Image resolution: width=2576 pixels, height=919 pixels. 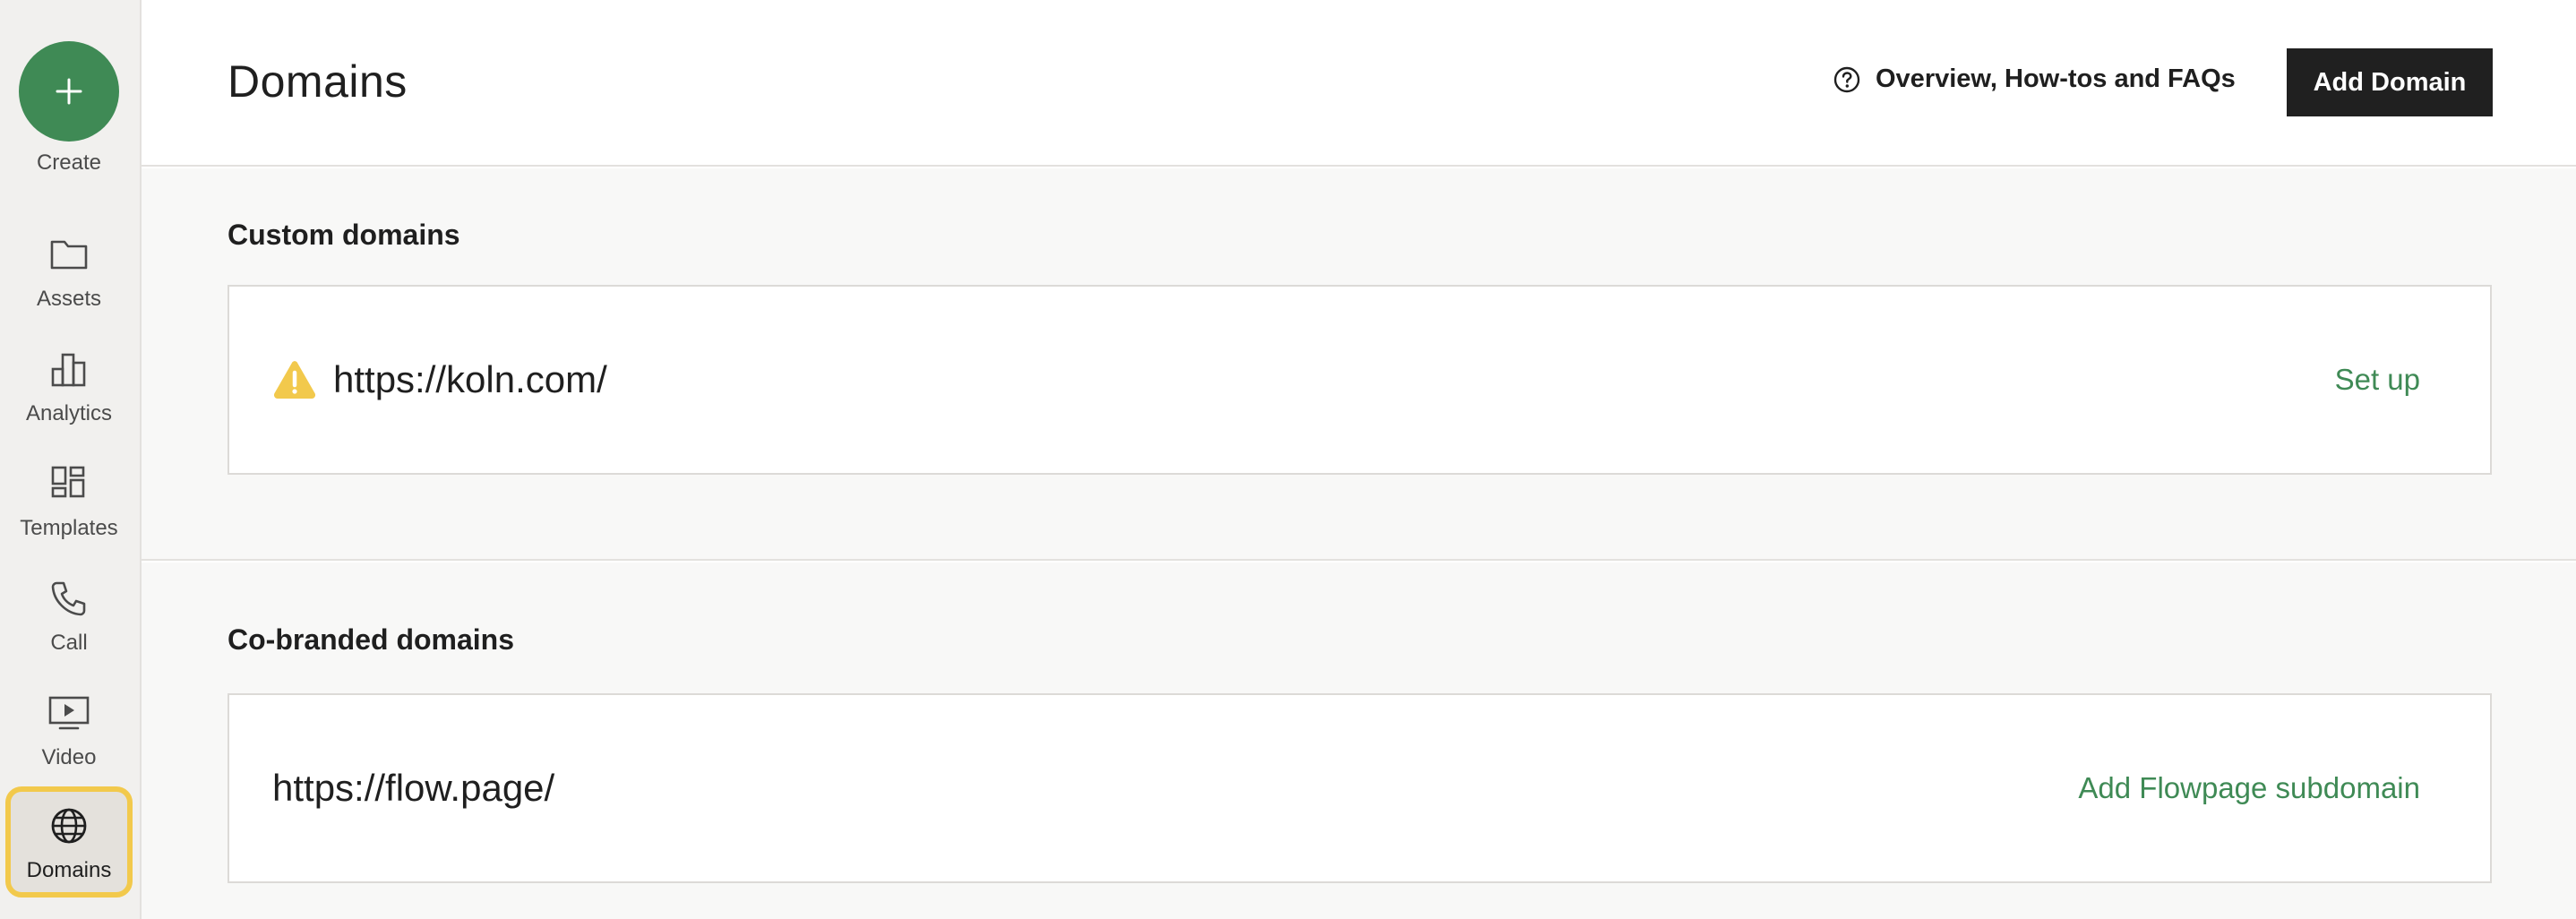 I want to click on add-domain-button: Add Domain, so click(x=2390, y=82).